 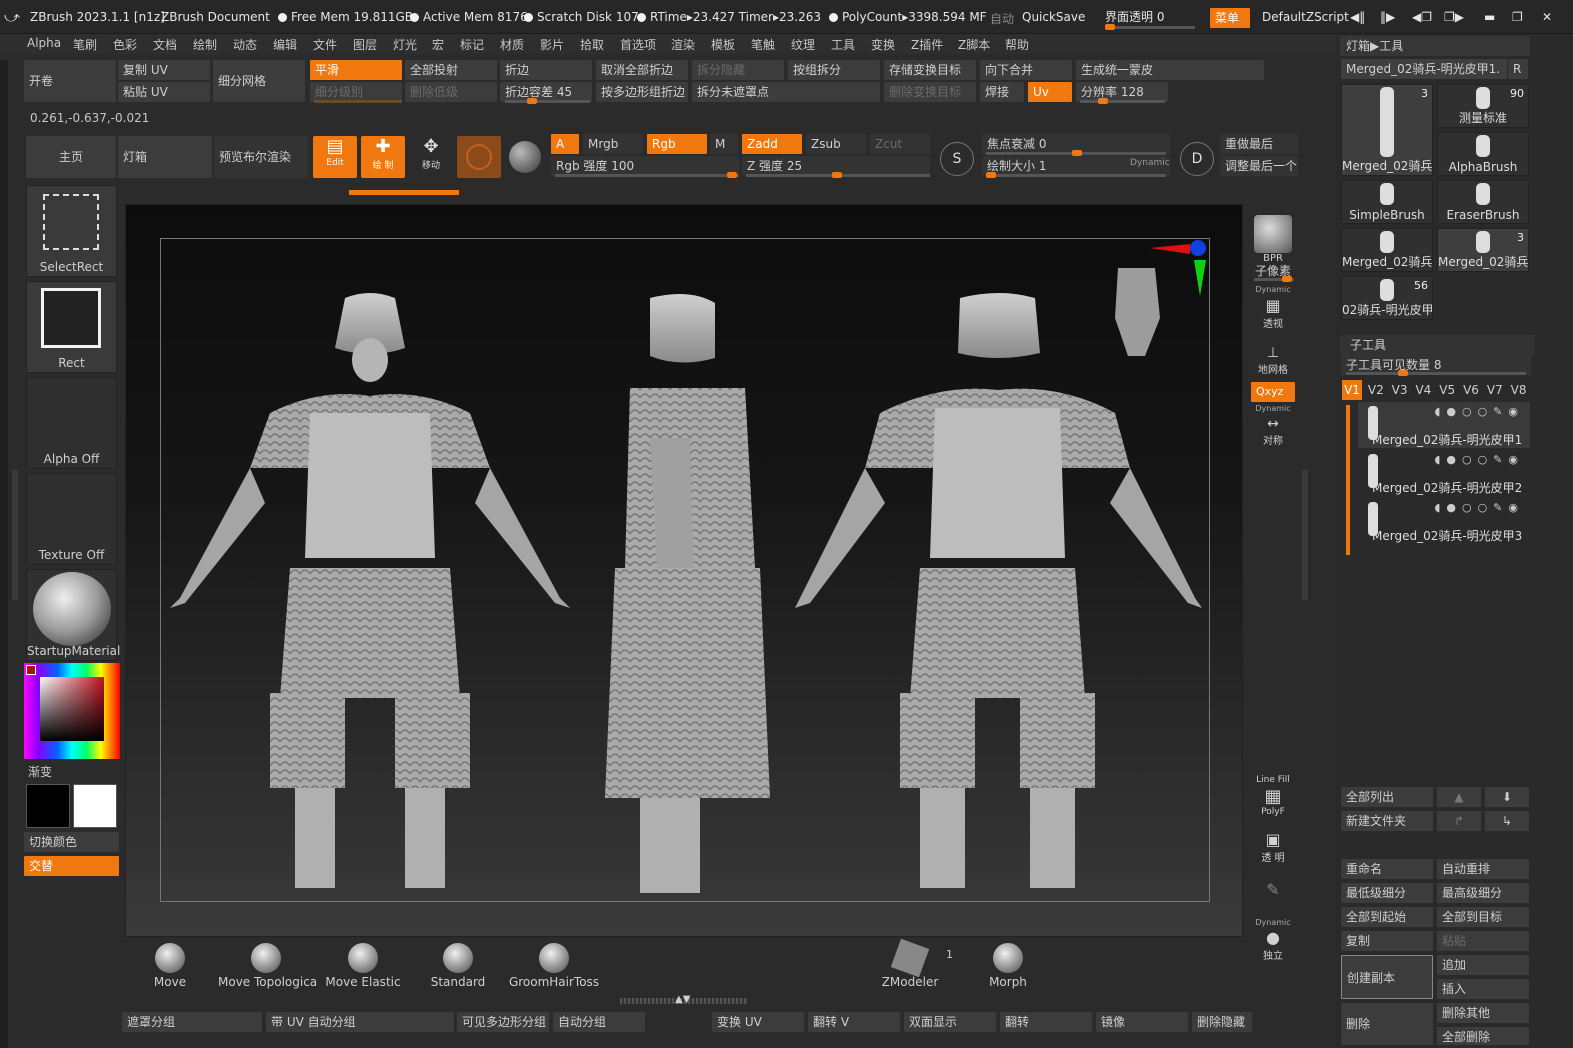 What do you see at coordinates (1400, 390) in the screenshot?
I see `version-tab-v3: V3` at bounding box center [1400, 390].